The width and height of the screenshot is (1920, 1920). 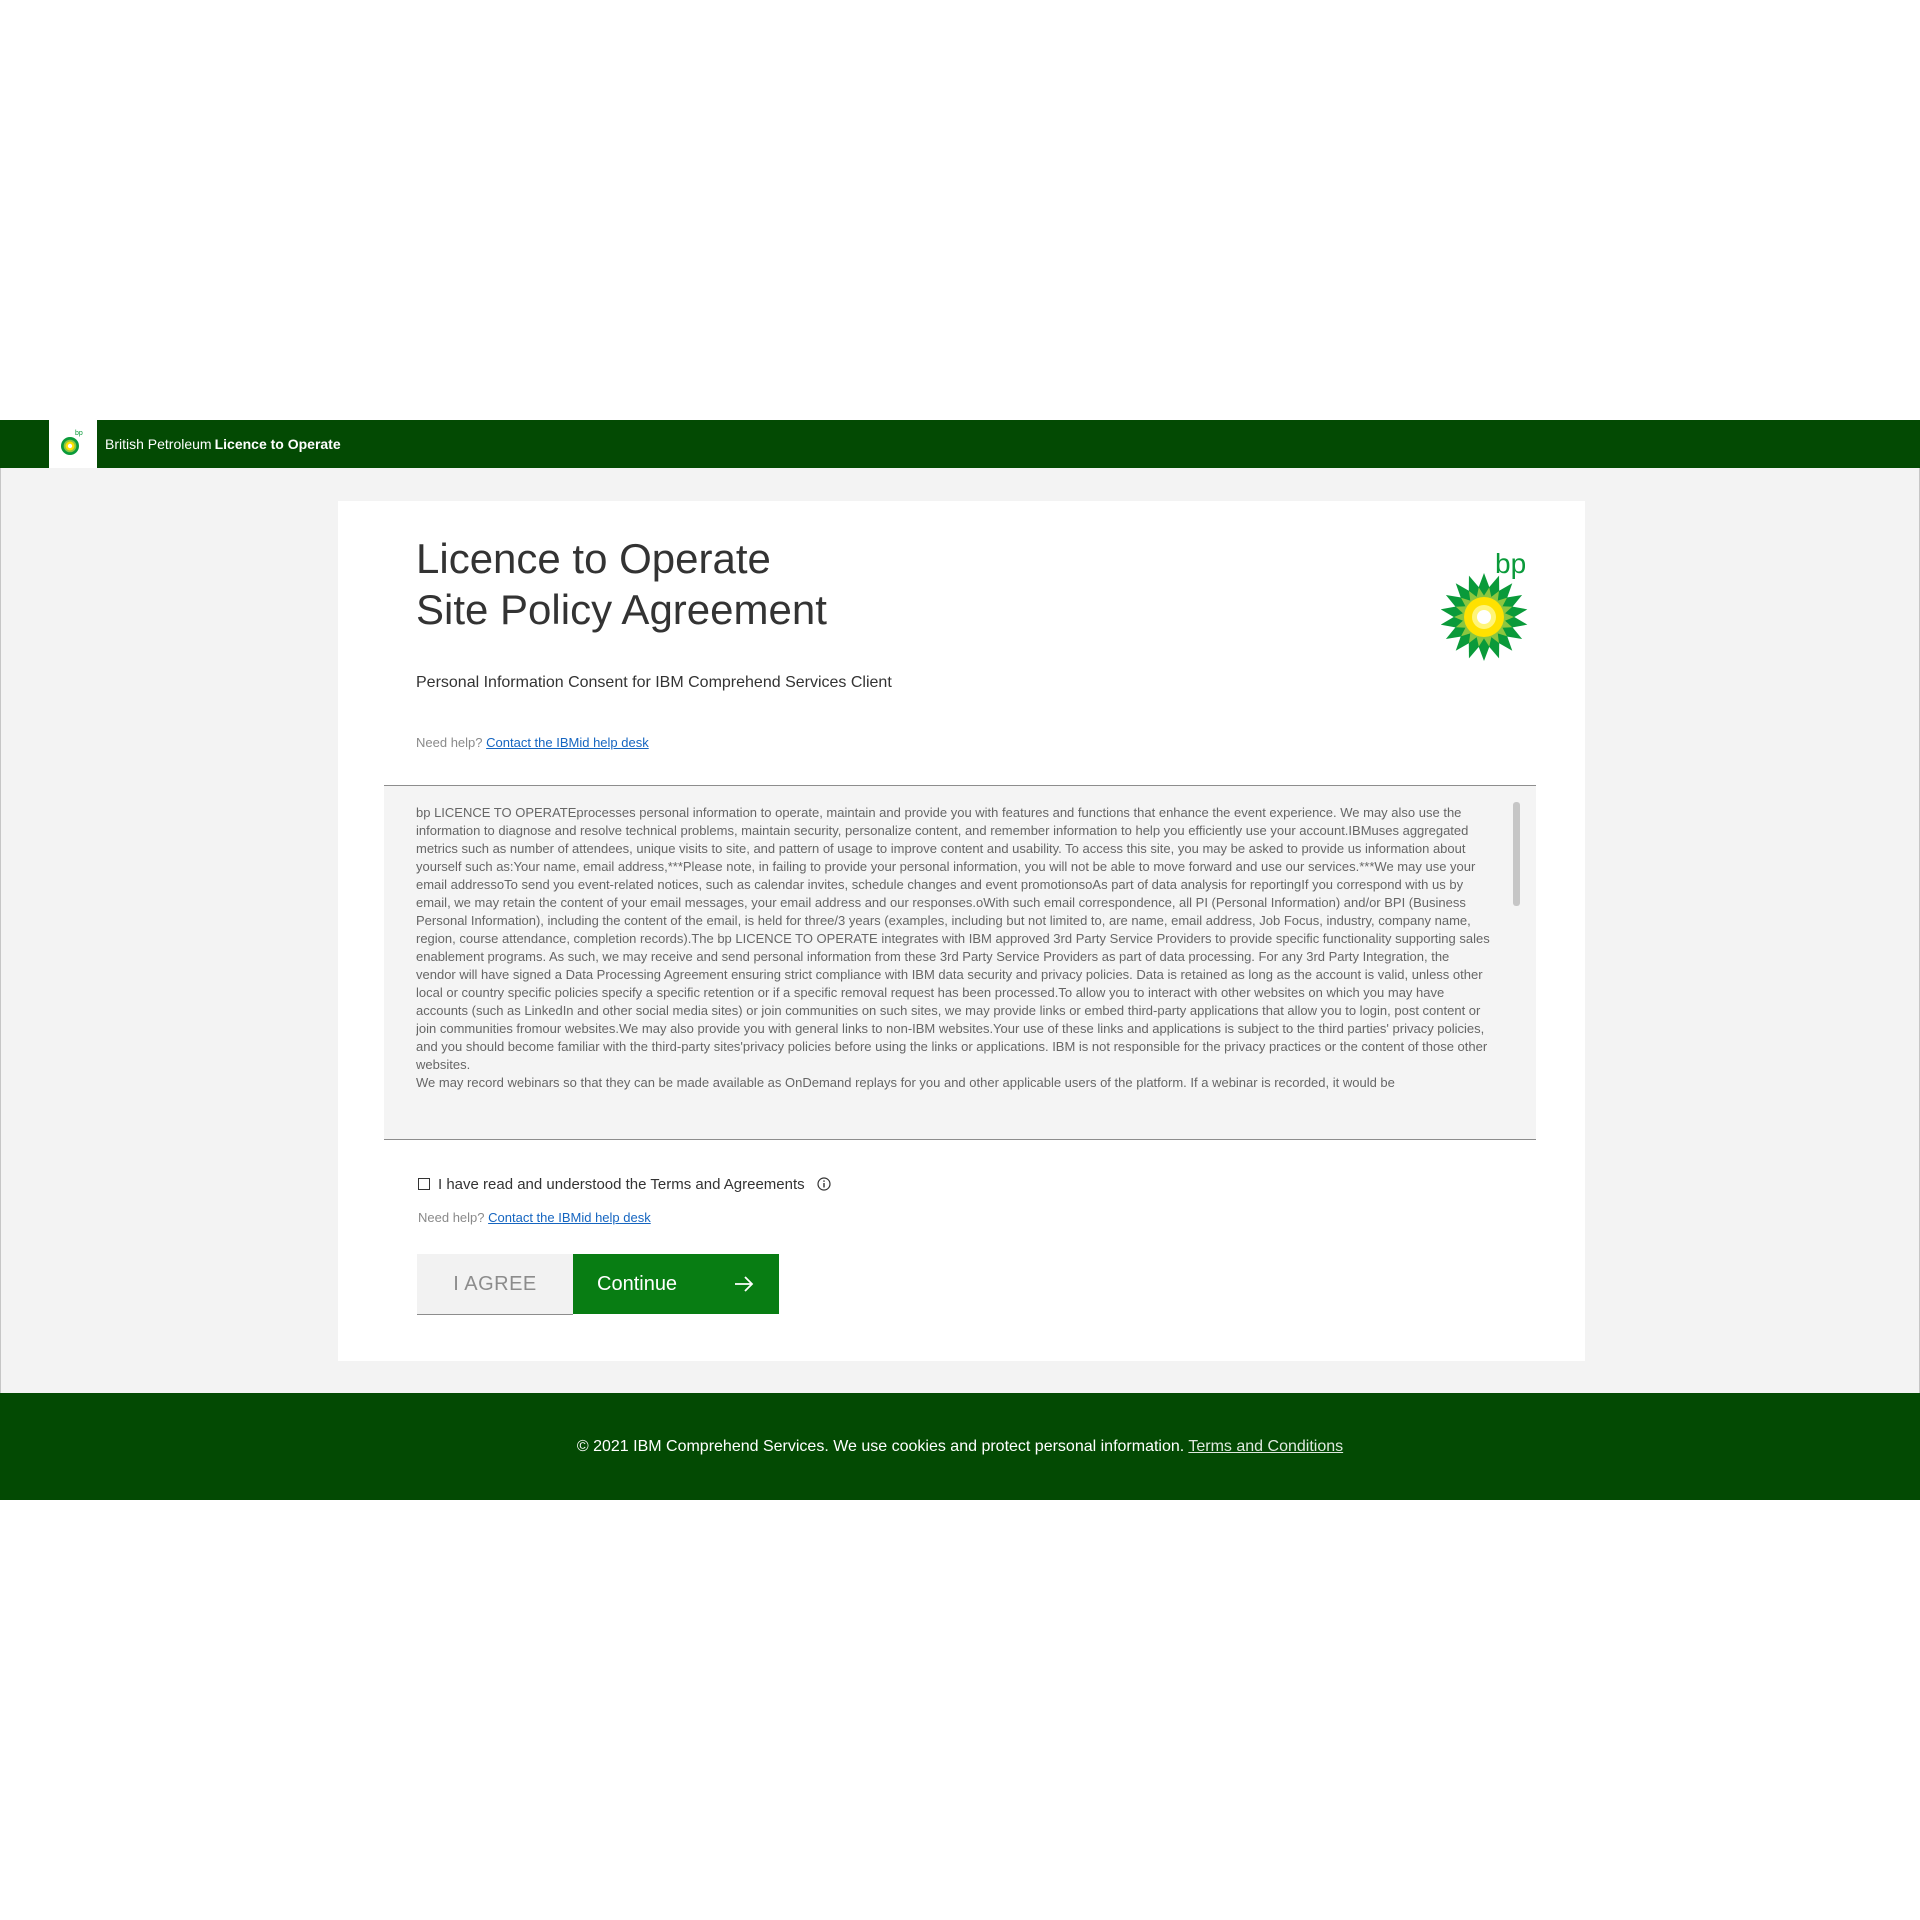 What do you see at coordinates (158, 444) in the screenshot?
I see `brand-name: British Petroleum` at bounding box center [158, 444].